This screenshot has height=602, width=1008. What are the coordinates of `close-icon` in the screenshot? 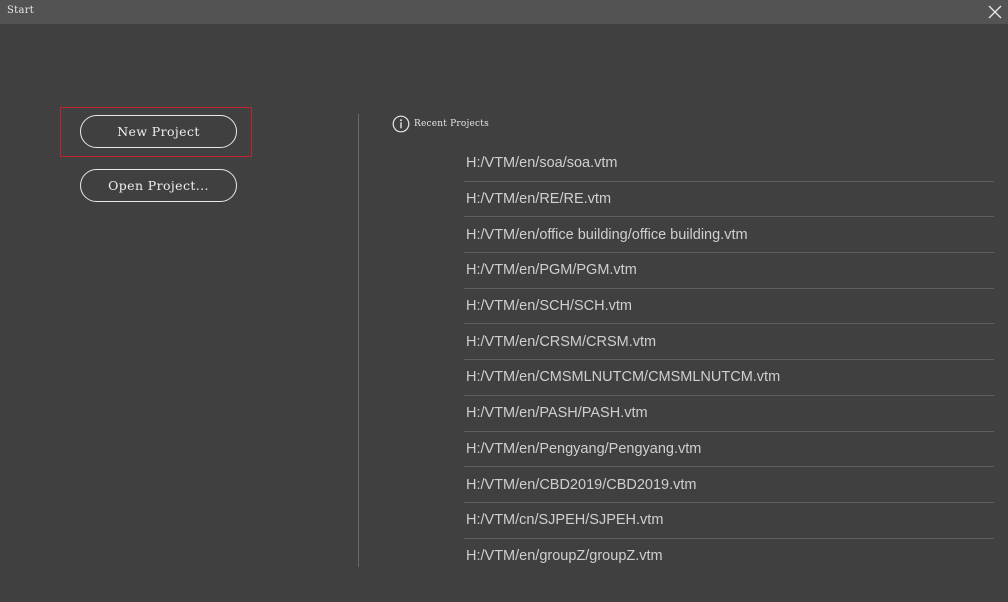 It's located at (995, 12).